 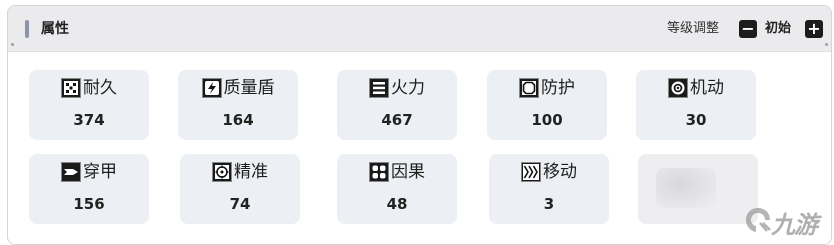 What do you see at coordinates (778, 28) in the screenshot?
I see `initial-level-label: 初始` at bounding box center [778, 28].